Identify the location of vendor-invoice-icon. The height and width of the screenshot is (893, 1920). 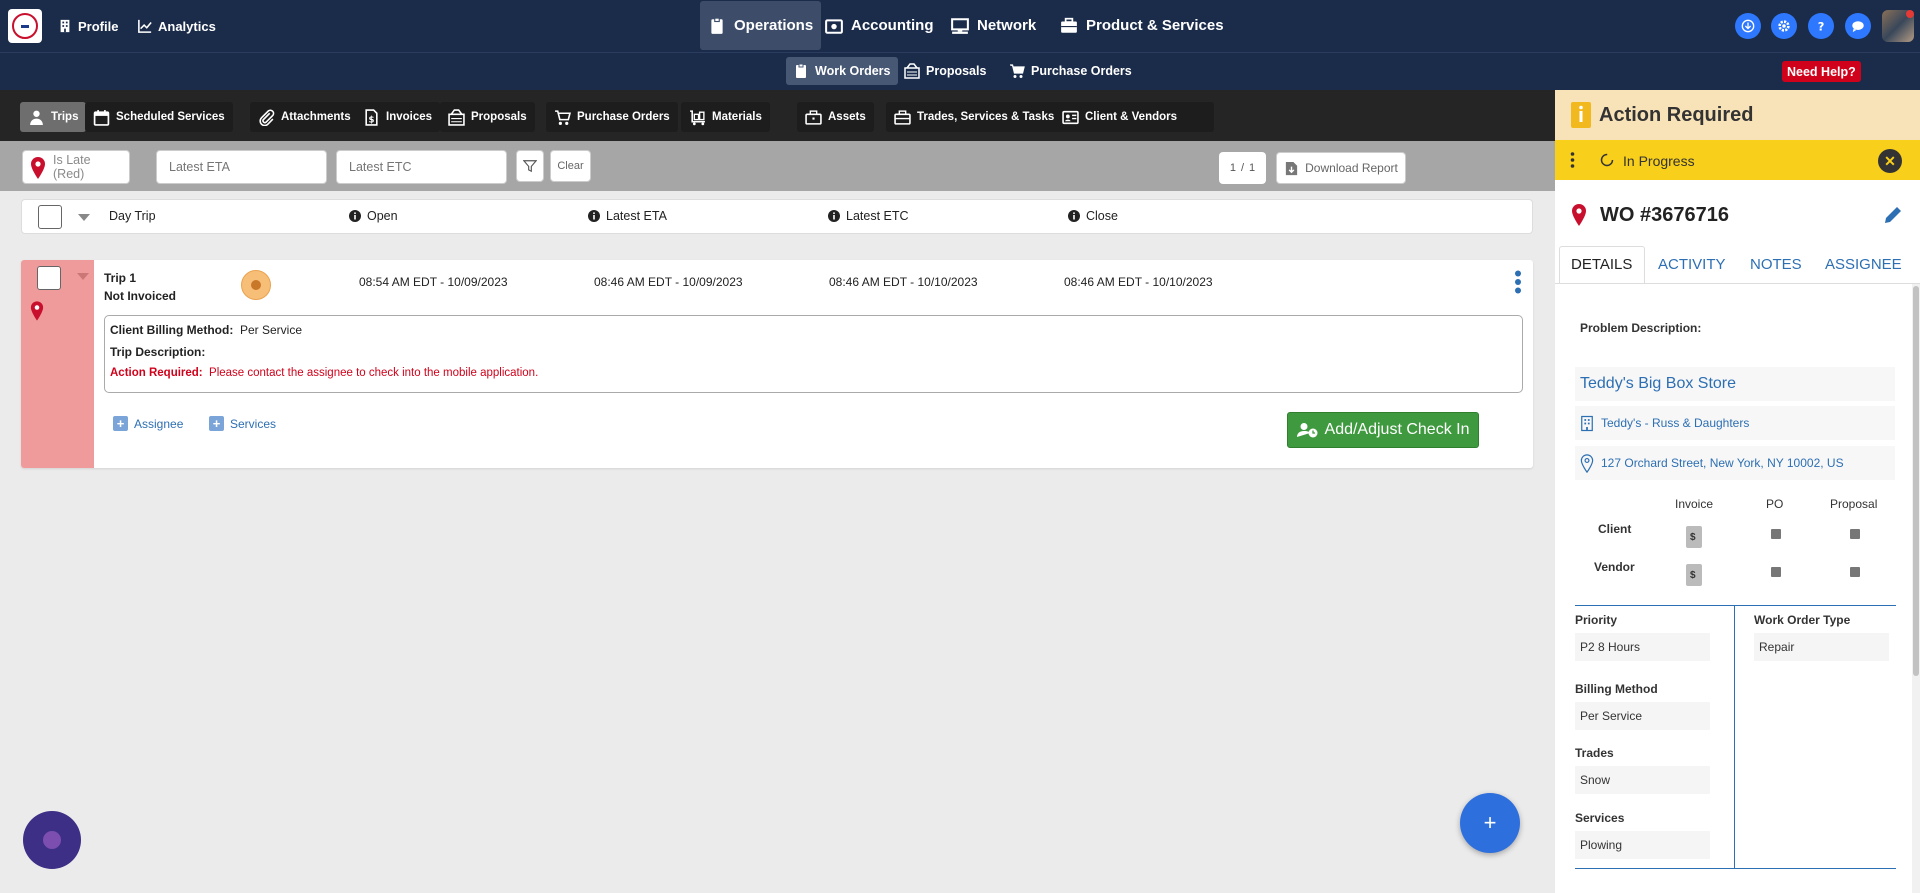
(1694, 575).